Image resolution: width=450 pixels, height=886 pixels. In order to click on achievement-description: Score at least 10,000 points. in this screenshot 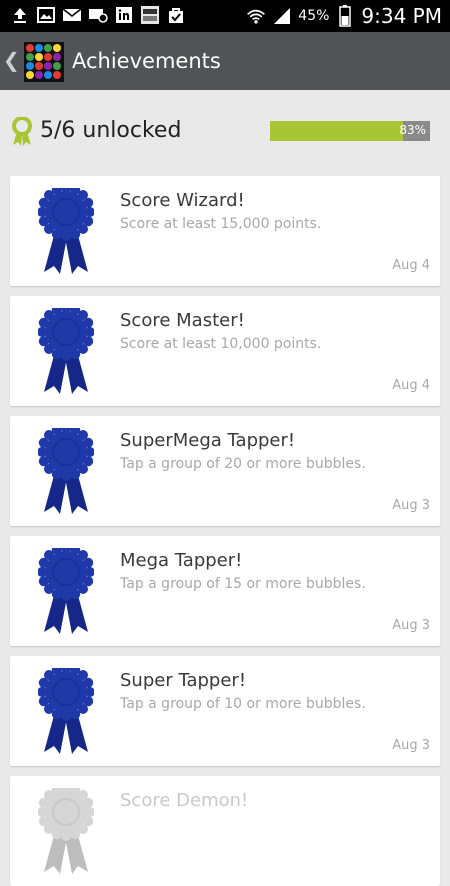, I will do `click(221, 344)`.